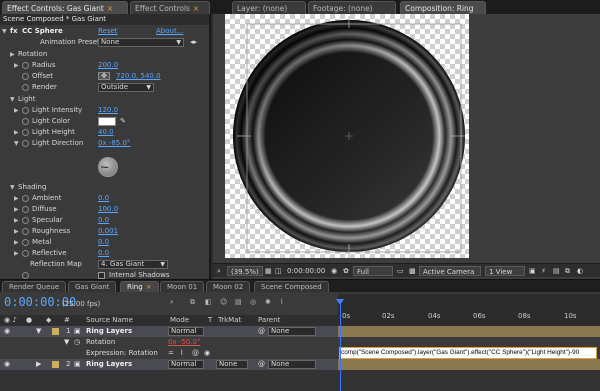 The width and height of the screenshot is (600, 391). I want to click on expression-enable-icon: =, so click(171, 353).